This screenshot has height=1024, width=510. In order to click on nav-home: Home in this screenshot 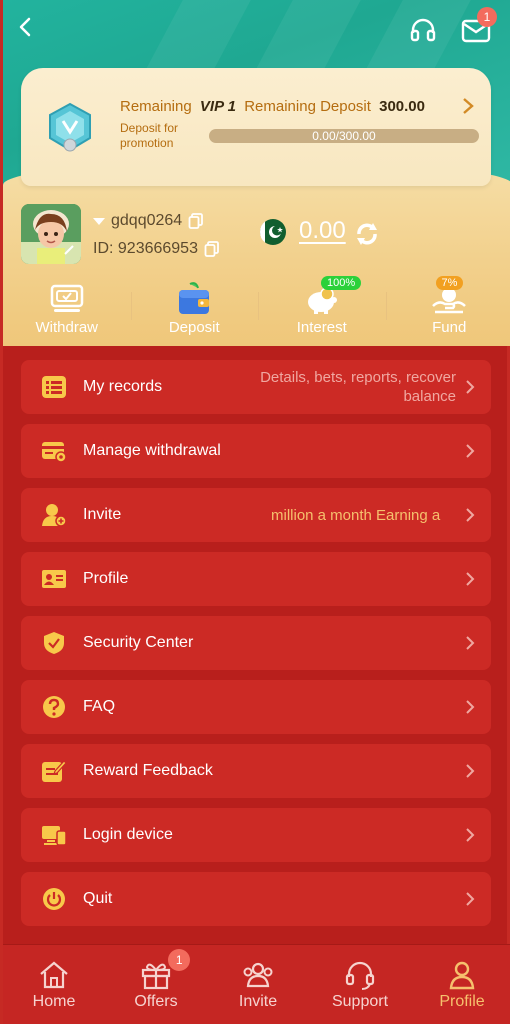, I will do `click(54, 984)`.